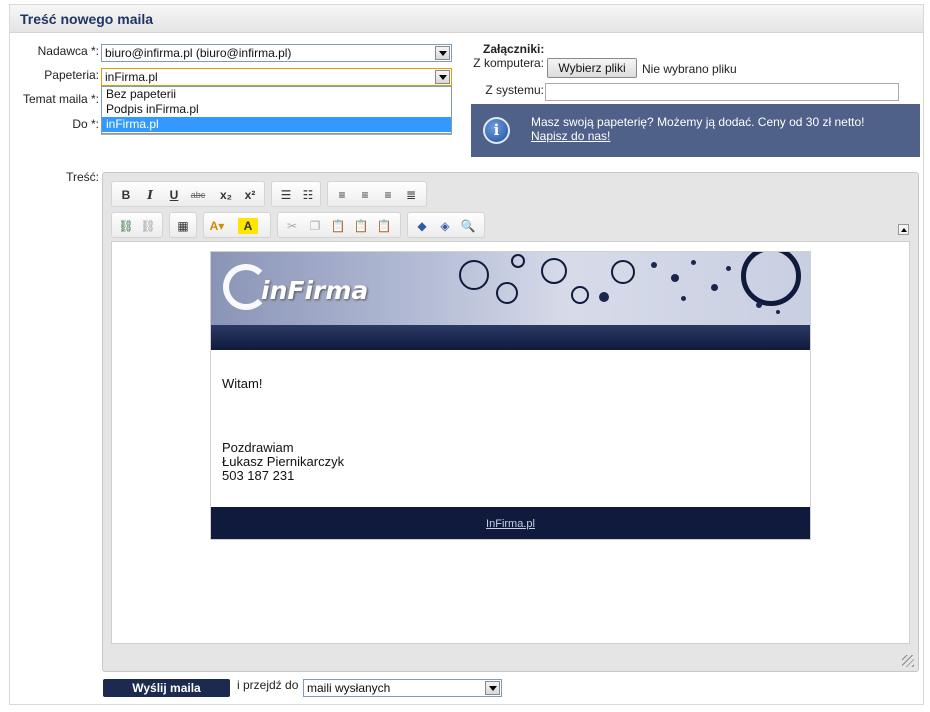 The height and width of the screenshot is (712, 930). What do you see at coordinates (384, 226) in the screenshot?
I see `paste-word-icon: 📋` at bounding box center [384, 226].